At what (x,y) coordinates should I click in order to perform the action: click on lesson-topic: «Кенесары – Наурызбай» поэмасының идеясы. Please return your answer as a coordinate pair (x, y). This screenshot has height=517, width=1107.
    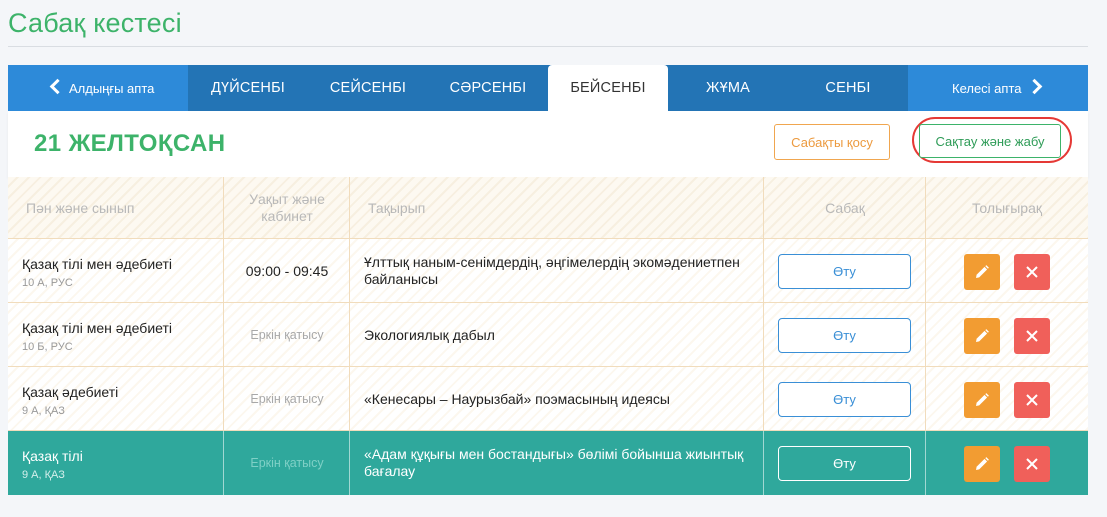
    Looking at the image, I should click on (517, 398).